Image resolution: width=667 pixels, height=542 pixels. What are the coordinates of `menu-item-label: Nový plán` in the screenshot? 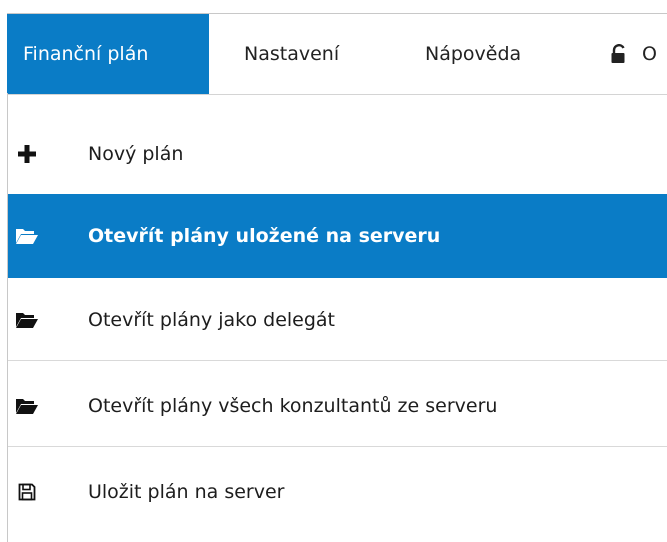 It's located at (136, 154).